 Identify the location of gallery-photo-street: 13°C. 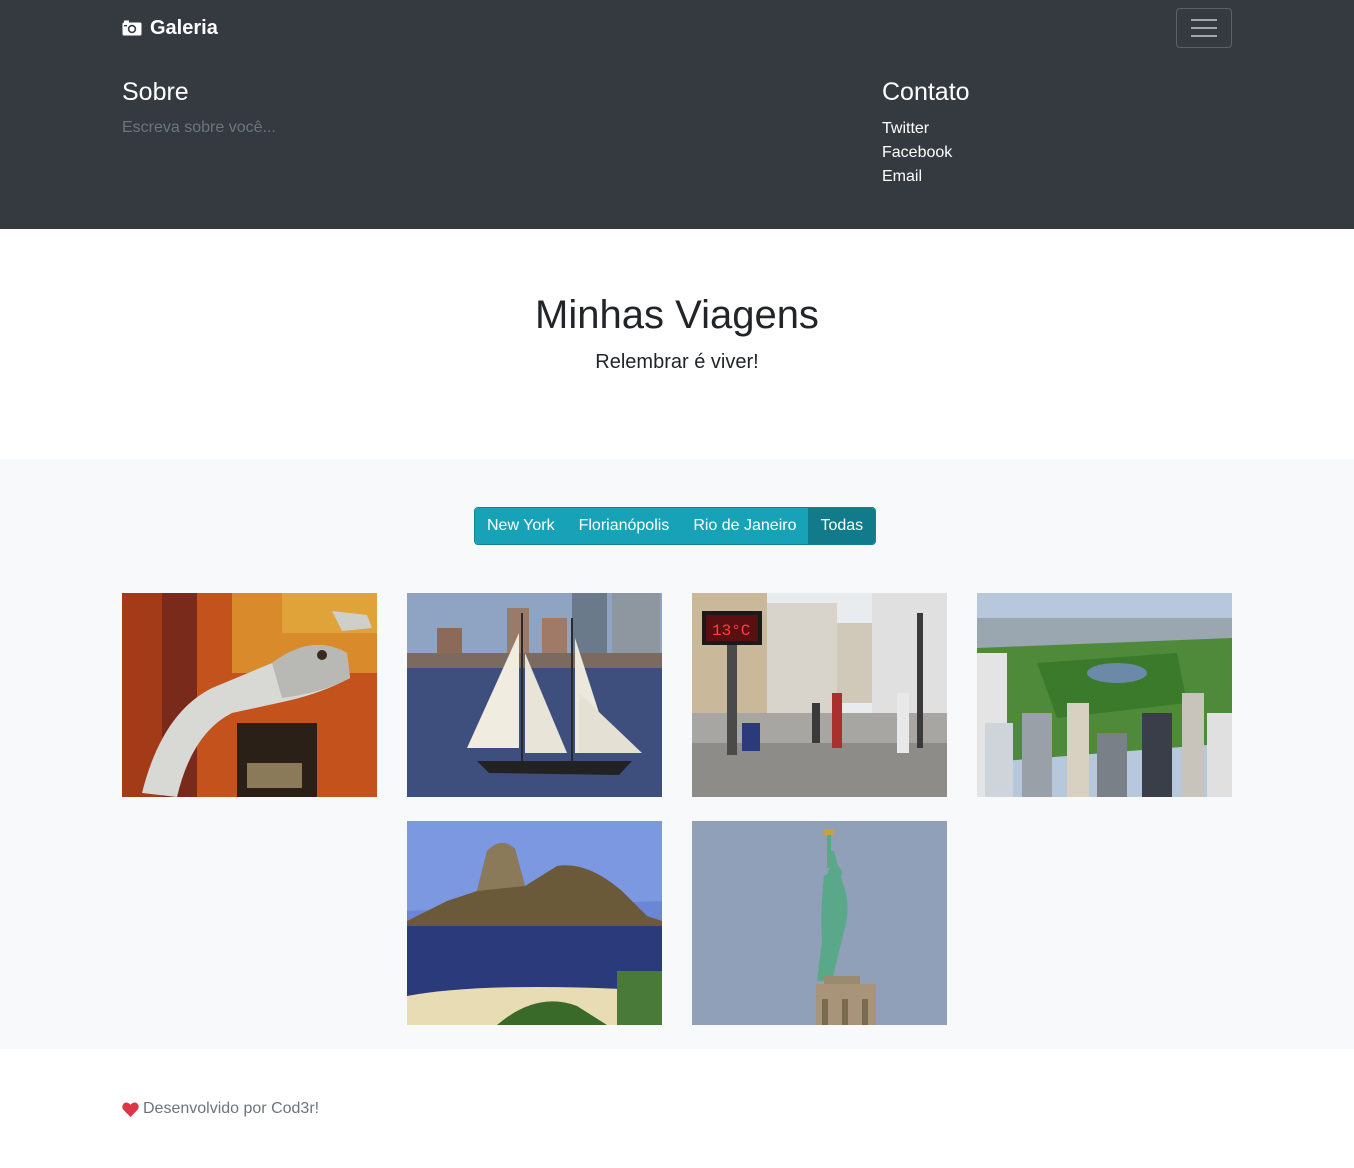
(819, 695).